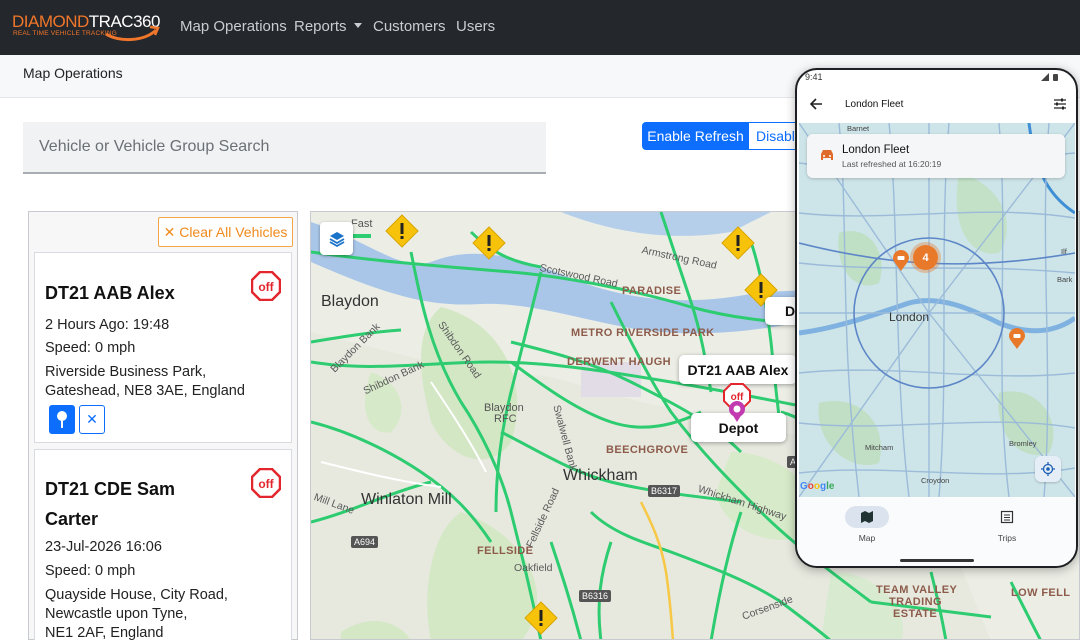  Describe the element at coordinates (664, 491) in the screenshot. I see `road-shield-b6317: B6317` at that location.